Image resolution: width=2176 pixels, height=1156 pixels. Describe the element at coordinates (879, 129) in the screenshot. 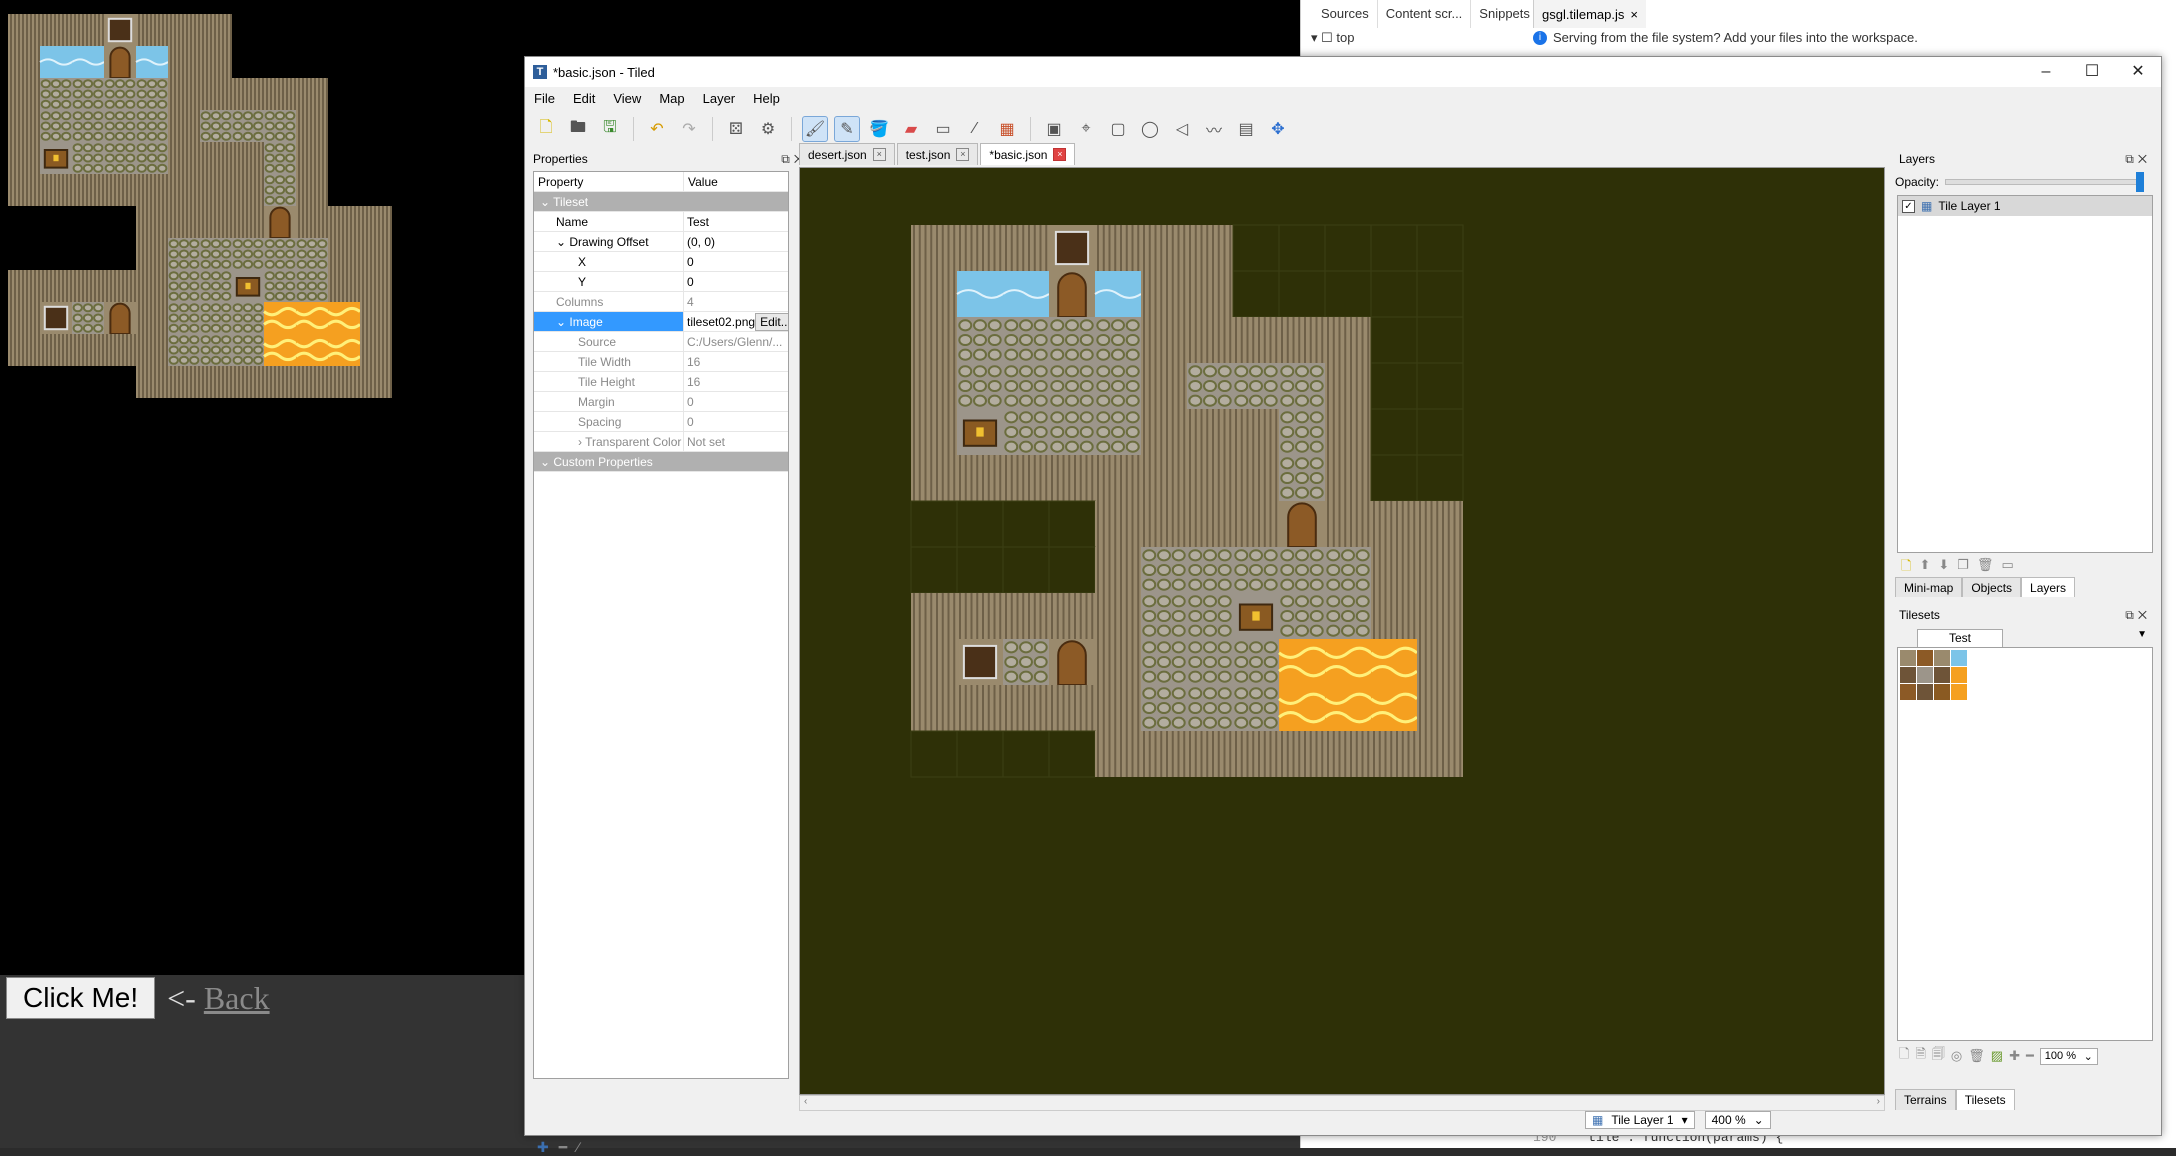

I see `bucket-fill-icon: 🪣` at that location.